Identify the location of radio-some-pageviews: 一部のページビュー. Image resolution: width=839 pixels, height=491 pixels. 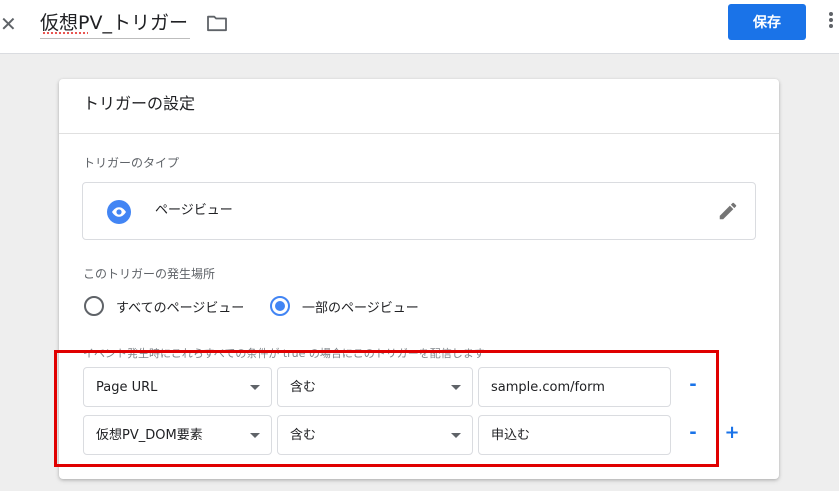
(344, 306).